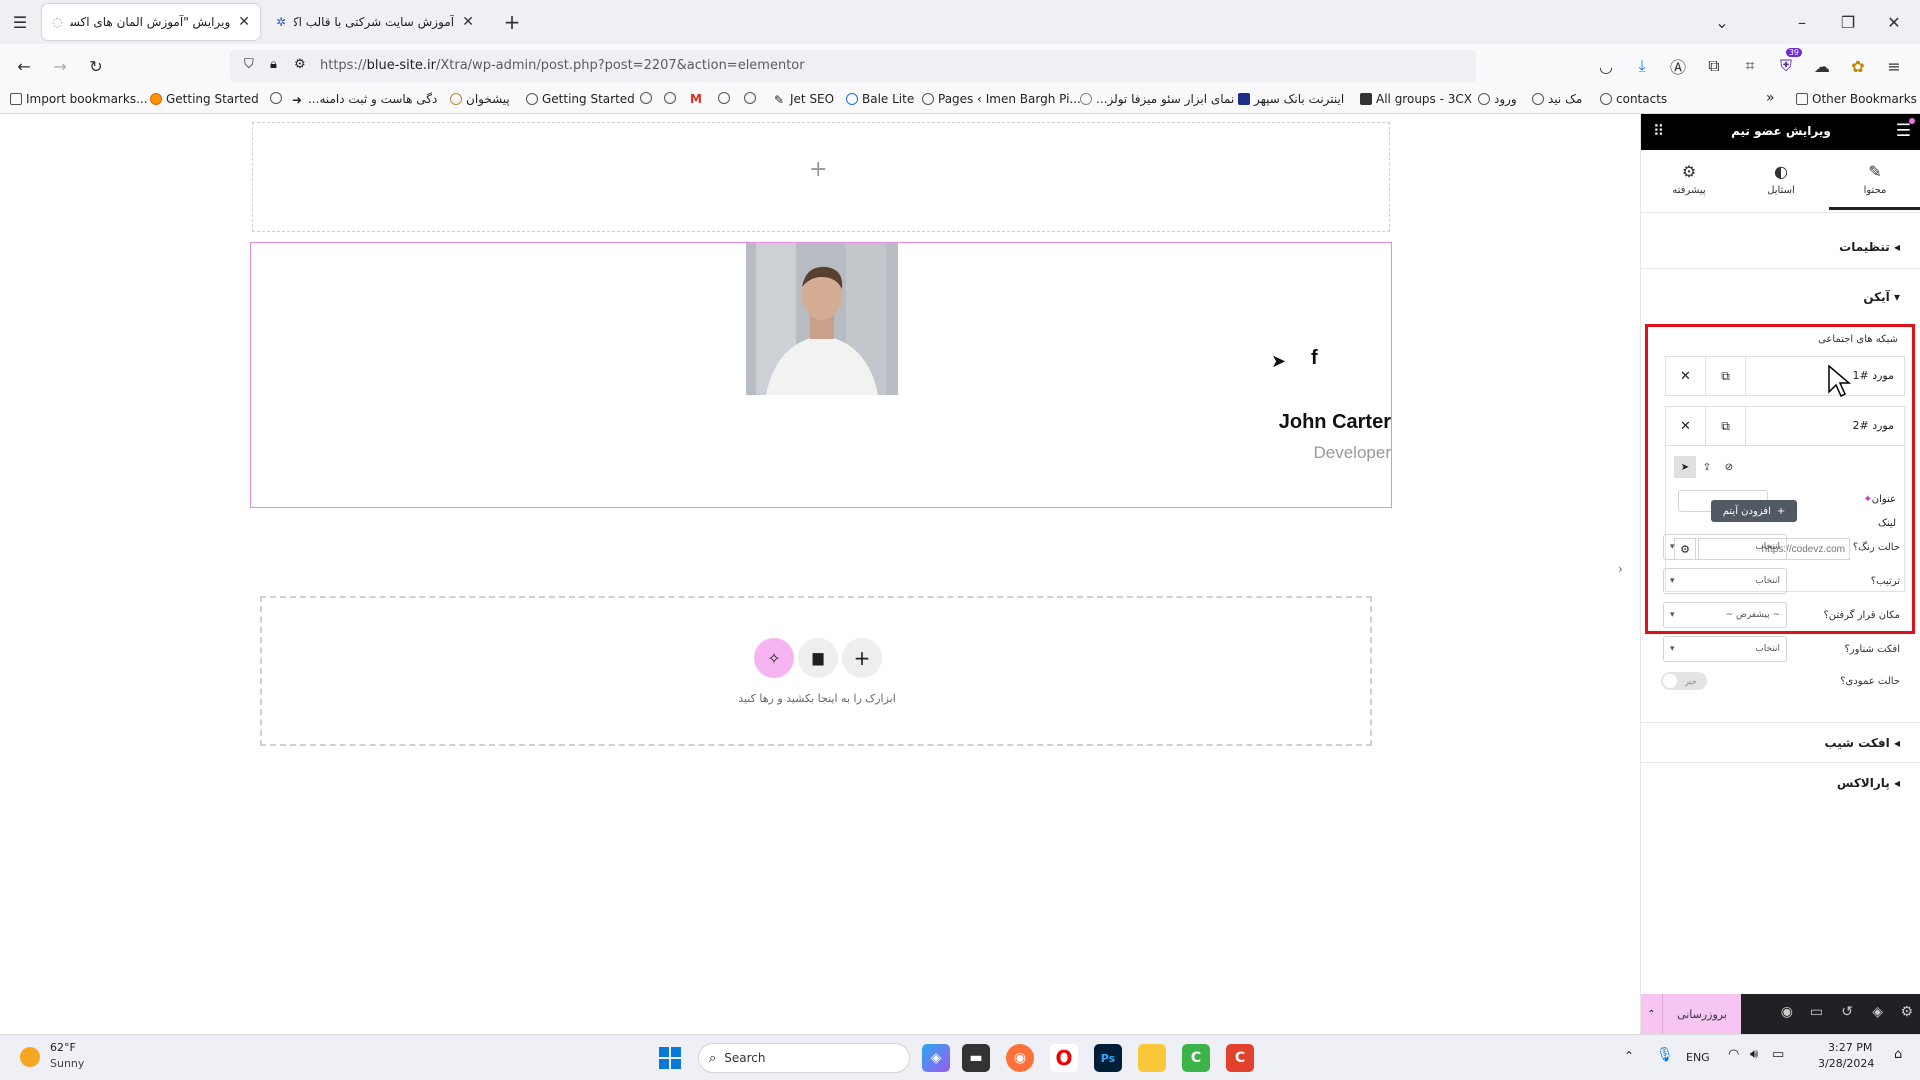 The height and width of the screenshot is (1080, 1920). What do you see at coordinates (63, 1047) in the screenshot?
I see `weather-temp: 62°F` at bounding box center [63, 1047].